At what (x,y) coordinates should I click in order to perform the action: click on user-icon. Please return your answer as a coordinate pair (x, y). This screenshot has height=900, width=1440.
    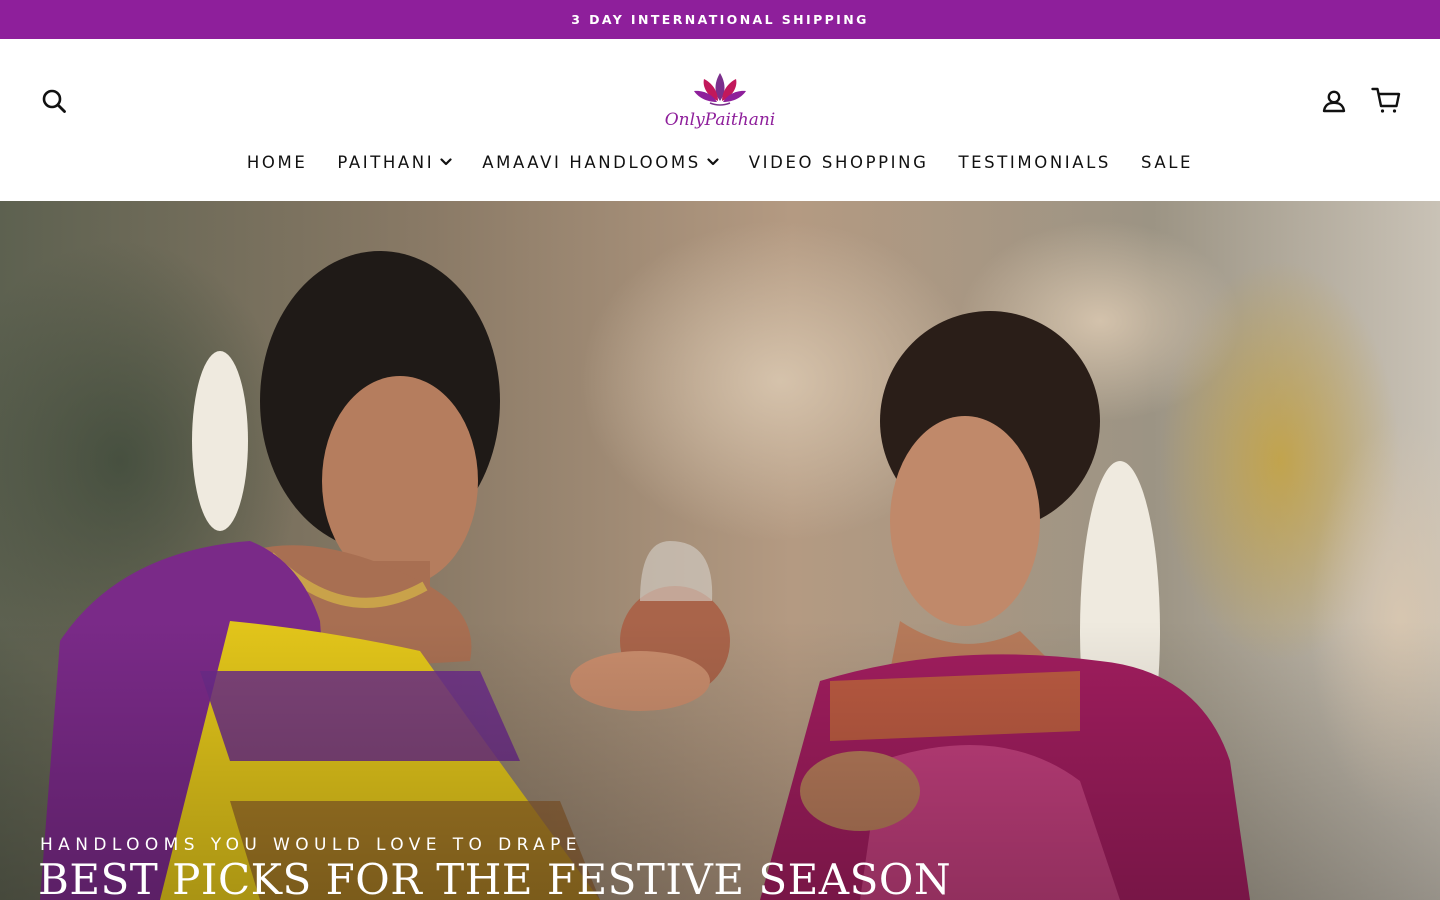
    Looking at the image, I should click on (1334, 101).